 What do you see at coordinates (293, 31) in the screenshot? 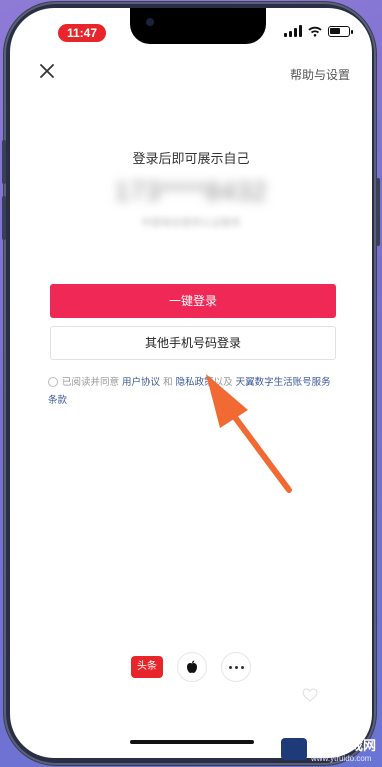
I see `signal-icon` at bounding box center [293, 31].